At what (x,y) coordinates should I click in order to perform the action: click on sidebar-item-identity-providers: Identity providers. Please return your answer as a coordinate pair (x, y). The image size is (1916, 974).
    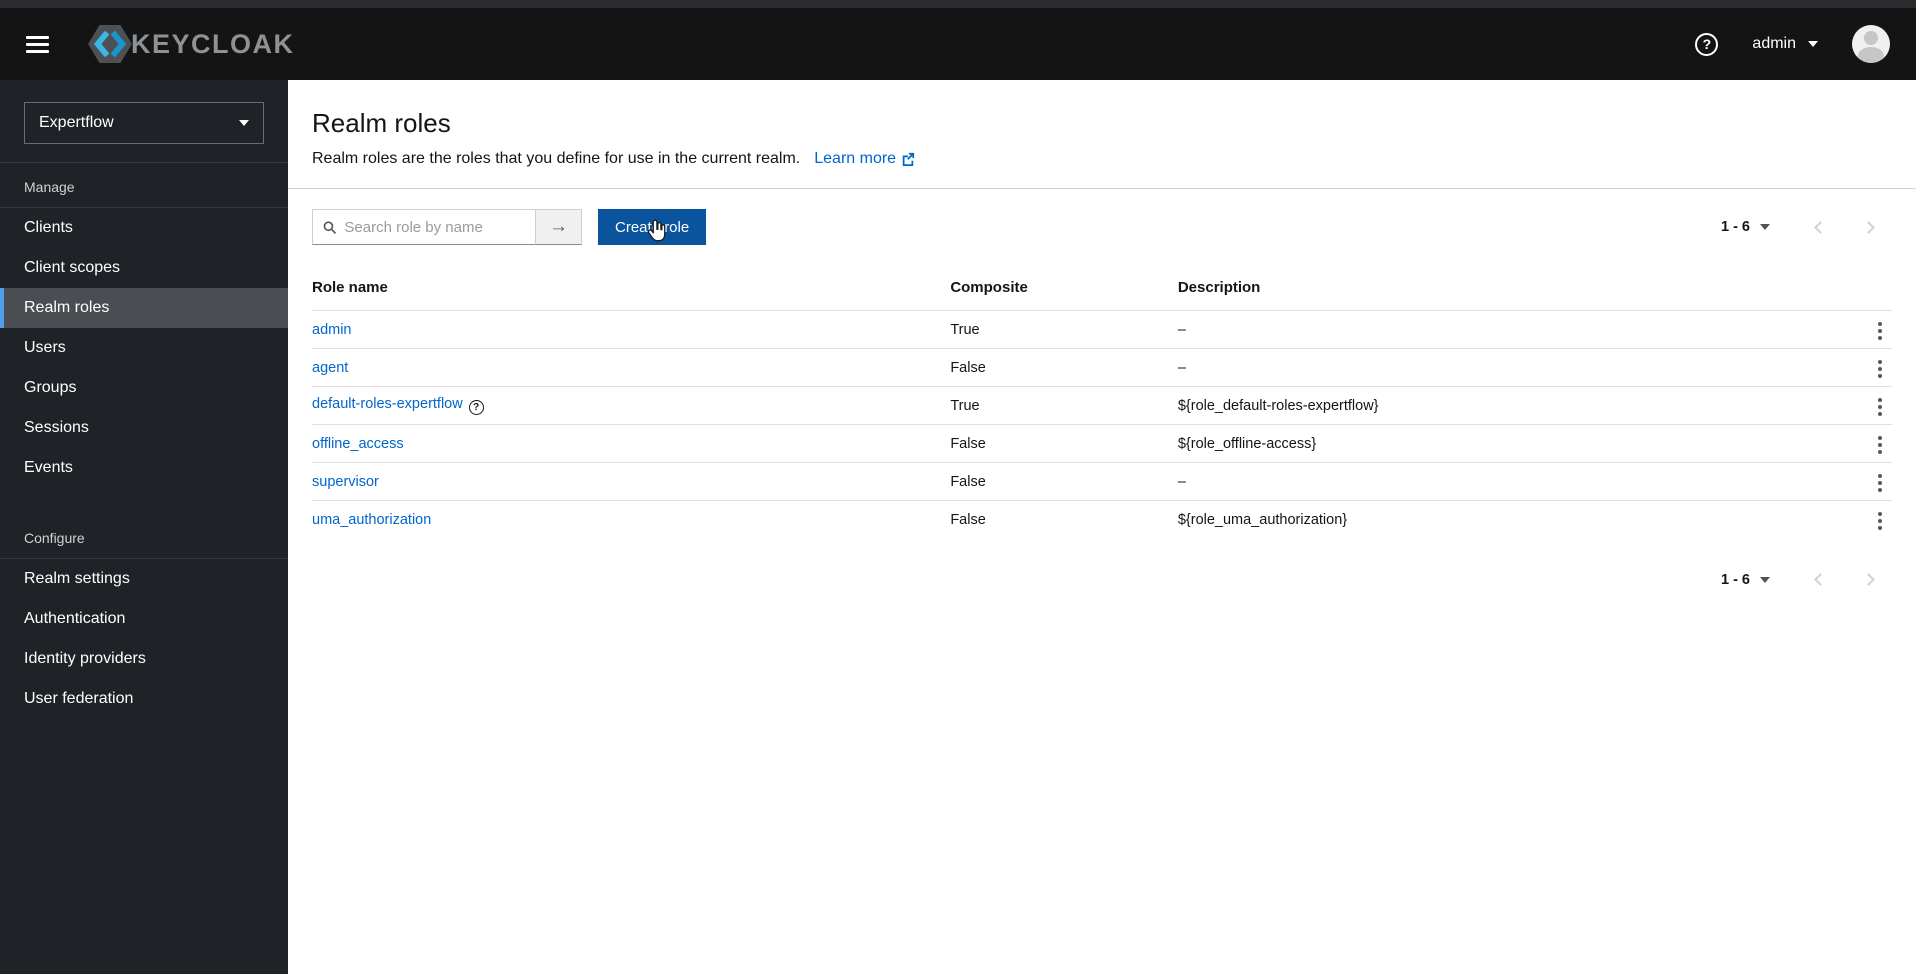
    Looking at the image, I should click on (144, 659).